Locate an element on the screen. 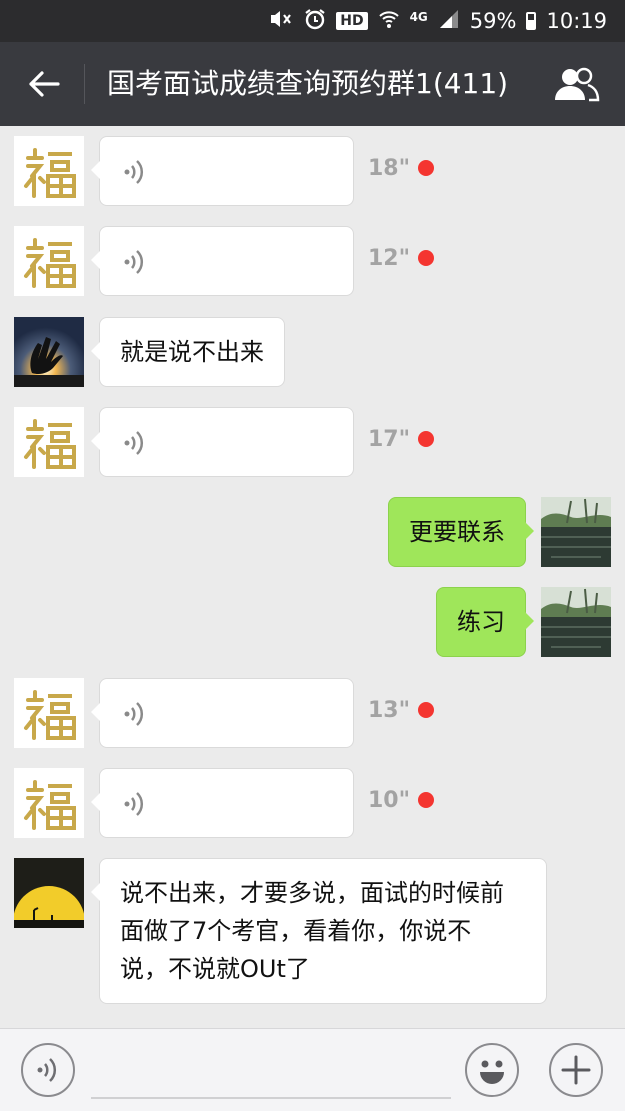 The width and height of the screenshot is (625, 1111). back-button is located at coordinates (44, 84).